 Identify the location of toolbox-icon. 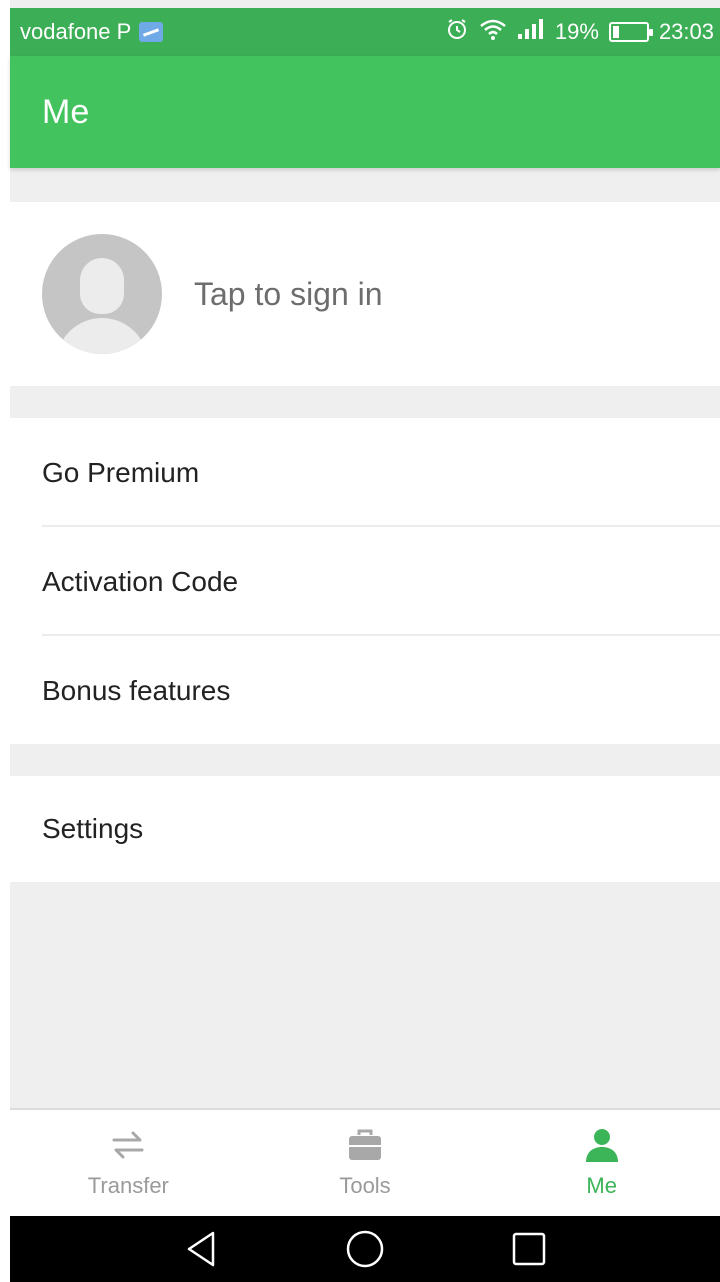
(365, 1145).